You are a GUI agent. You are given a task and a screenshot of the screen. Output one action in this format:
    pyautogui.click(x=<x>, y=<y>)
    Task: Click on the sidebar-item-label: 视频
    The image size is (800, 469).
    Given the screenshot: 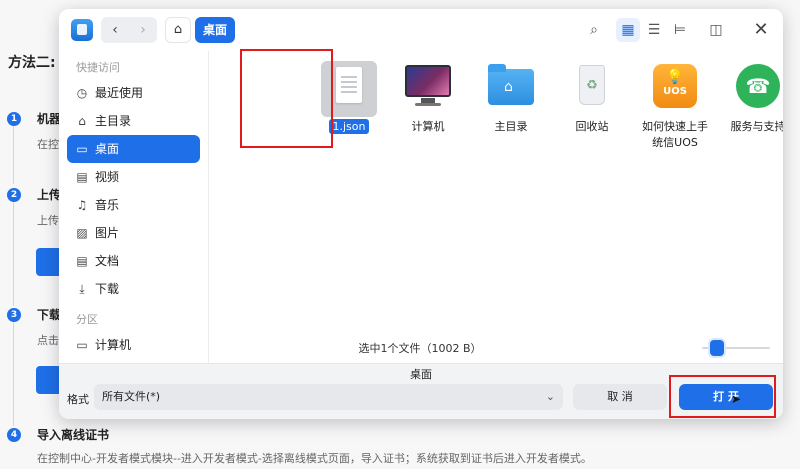 What is the action you would take?
    pyautogui.click(x=107, y=177)
    